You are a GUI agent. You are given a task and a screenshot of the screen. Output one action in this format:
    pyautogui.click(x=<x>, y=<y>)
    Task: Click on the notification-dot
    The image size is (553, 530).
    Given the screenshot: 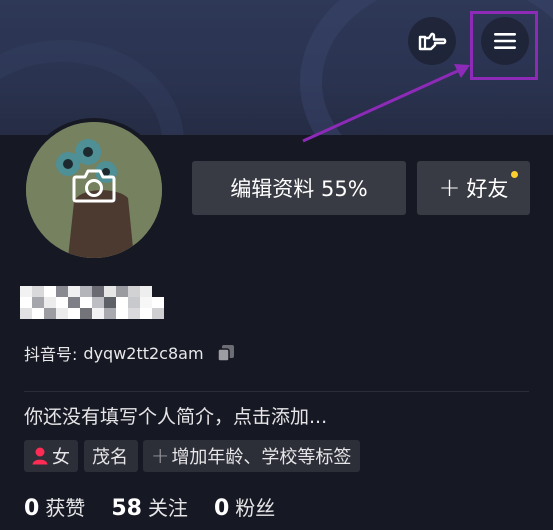 What is the action you would take?
    pyautogui.click(x=514, y=174)
    